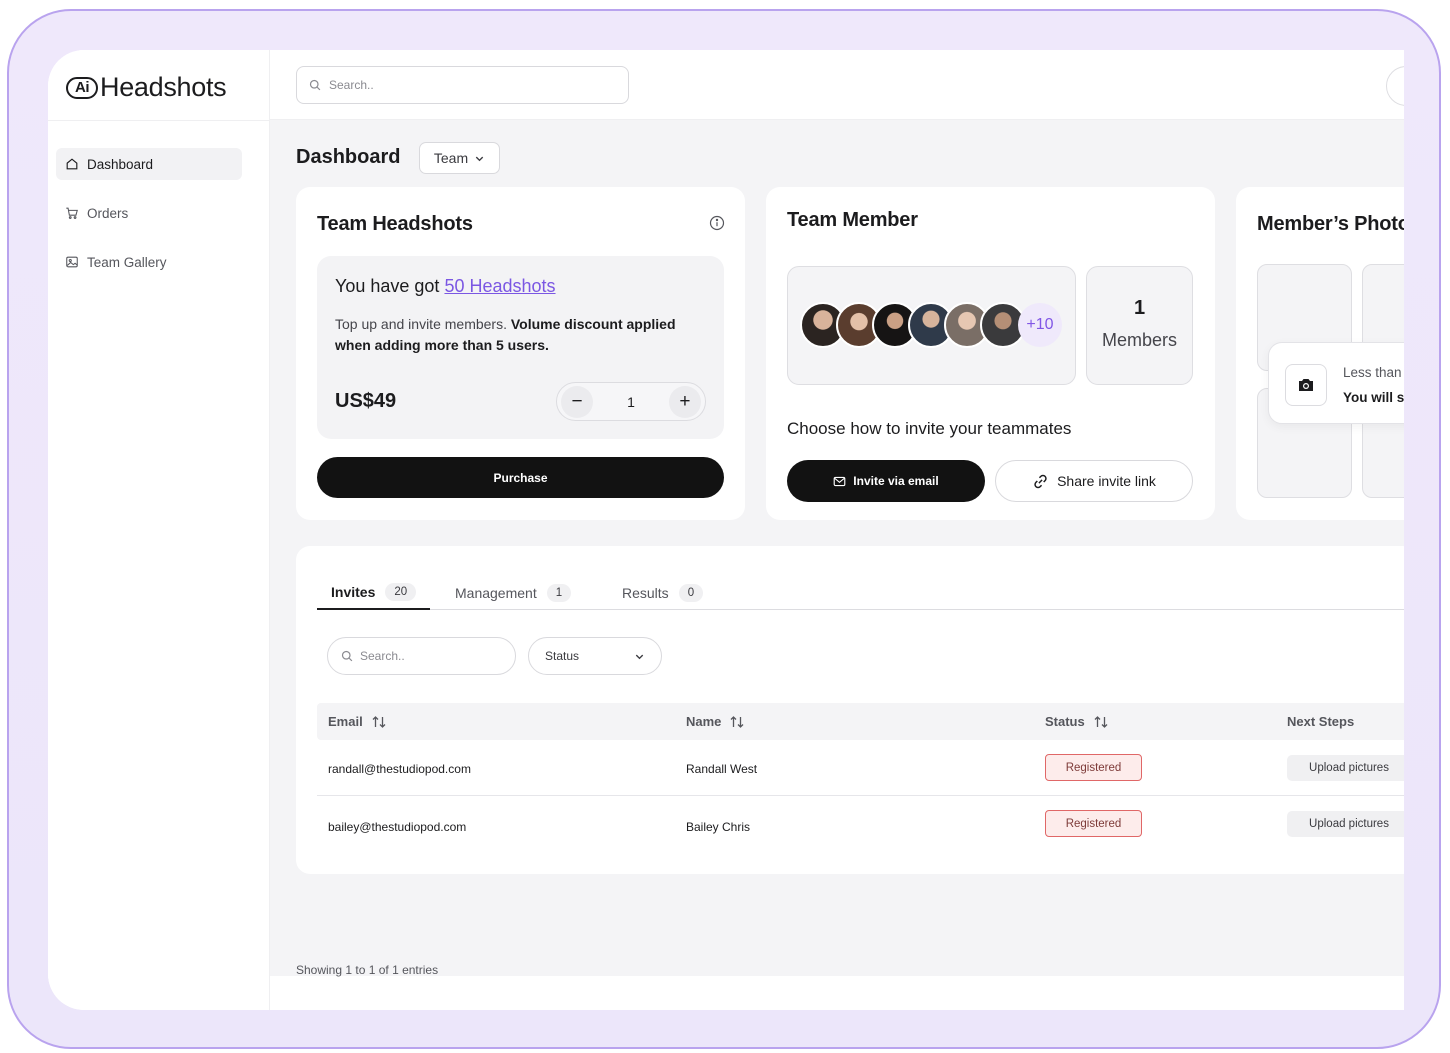  Describe the element at coordinates (684, 401) in the screenshot. I see `increment-button: +` at that location.